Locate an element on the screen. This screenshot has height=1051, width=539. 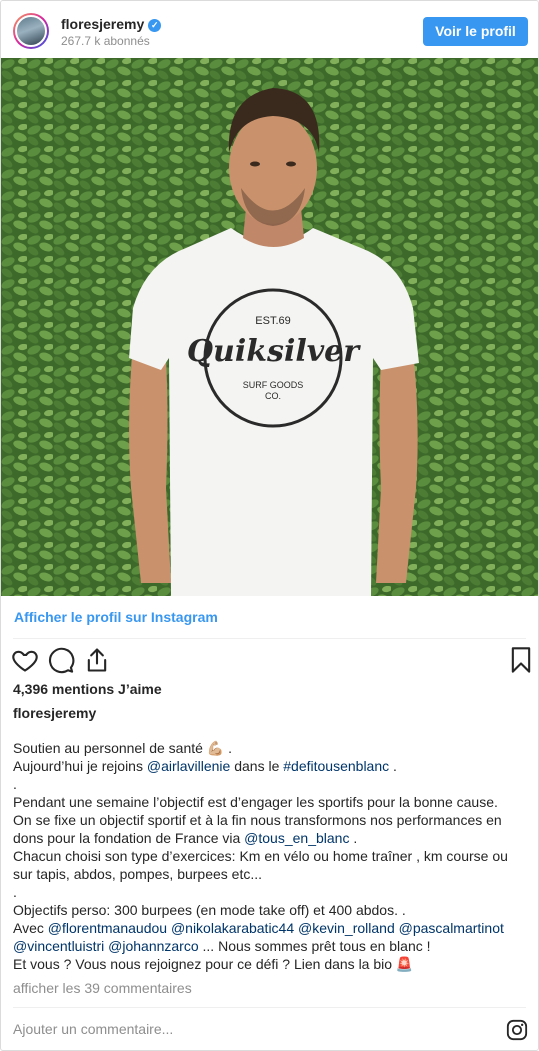
instagram-logo-icon is located at coordinates (517, 1030).